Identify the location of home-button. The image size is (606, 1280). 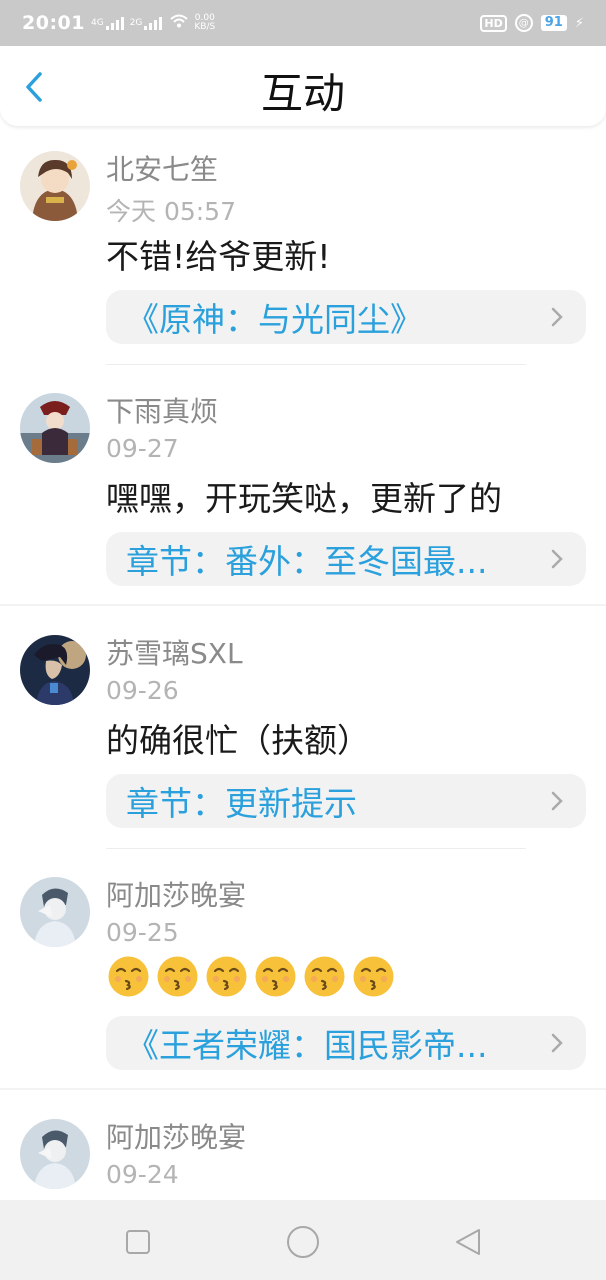
(303, 1242).